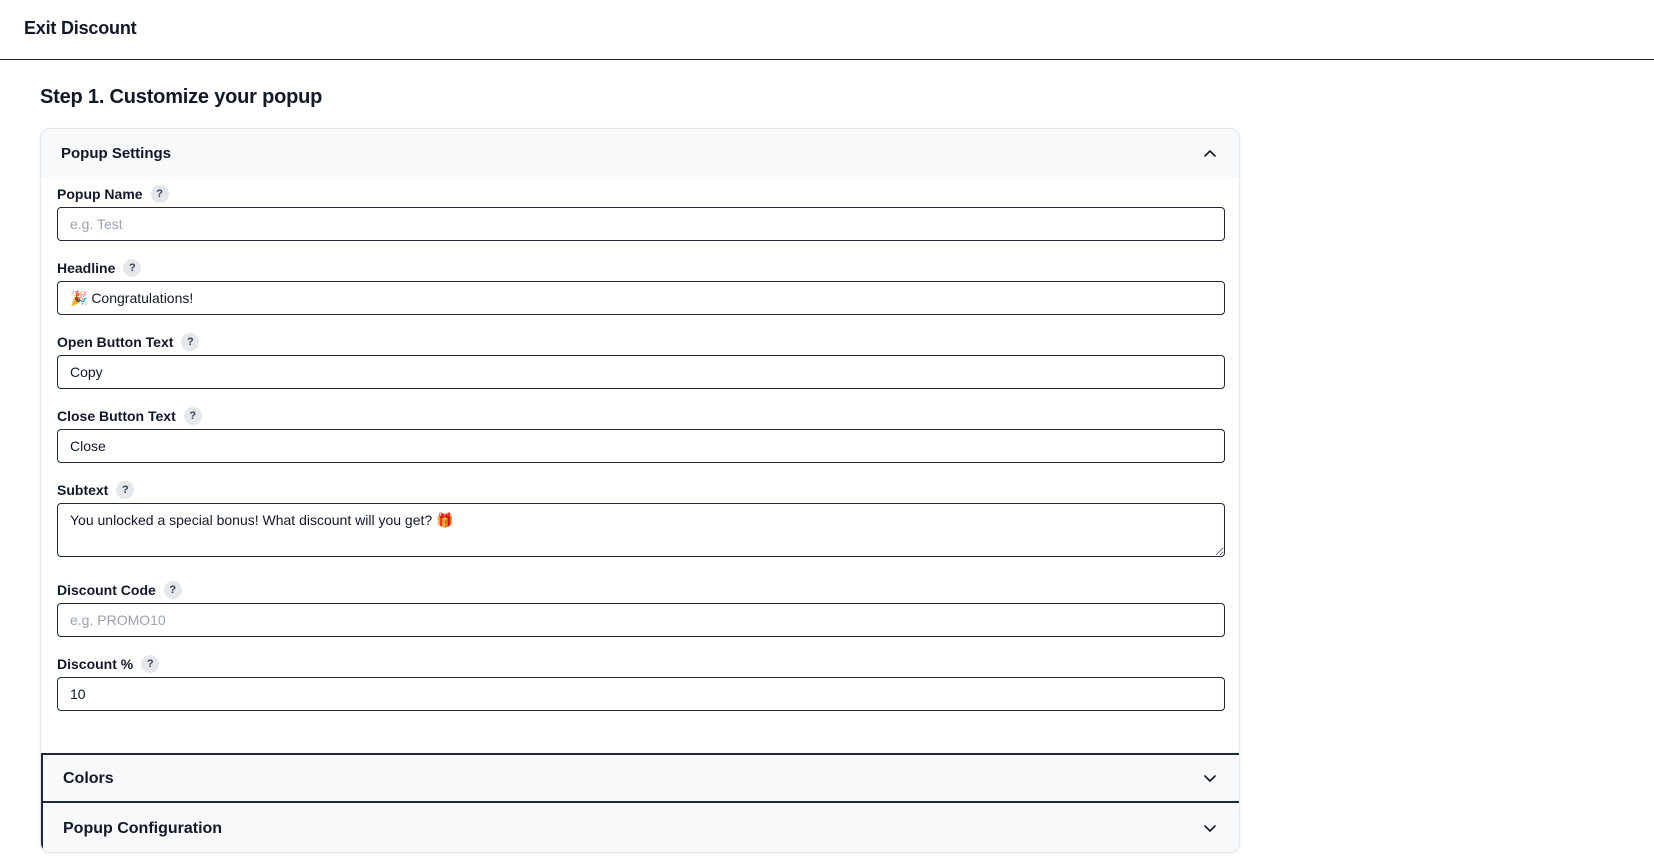  I want to click on colors-title: Colors, so click(88, 778).